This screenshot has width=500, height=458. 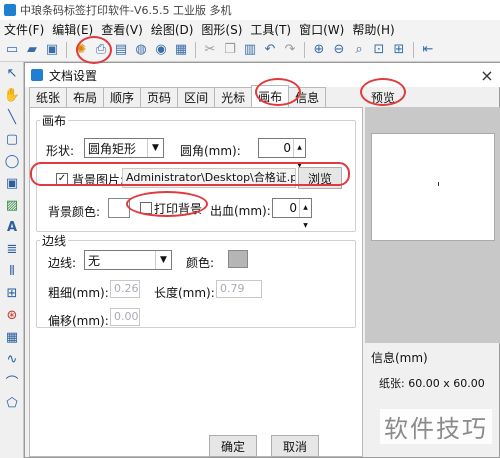 What do you see at coordinates (210, 151) in the screenshot?
I see `radius-label: 圆角(mm):` at bounding box center [210, 151].